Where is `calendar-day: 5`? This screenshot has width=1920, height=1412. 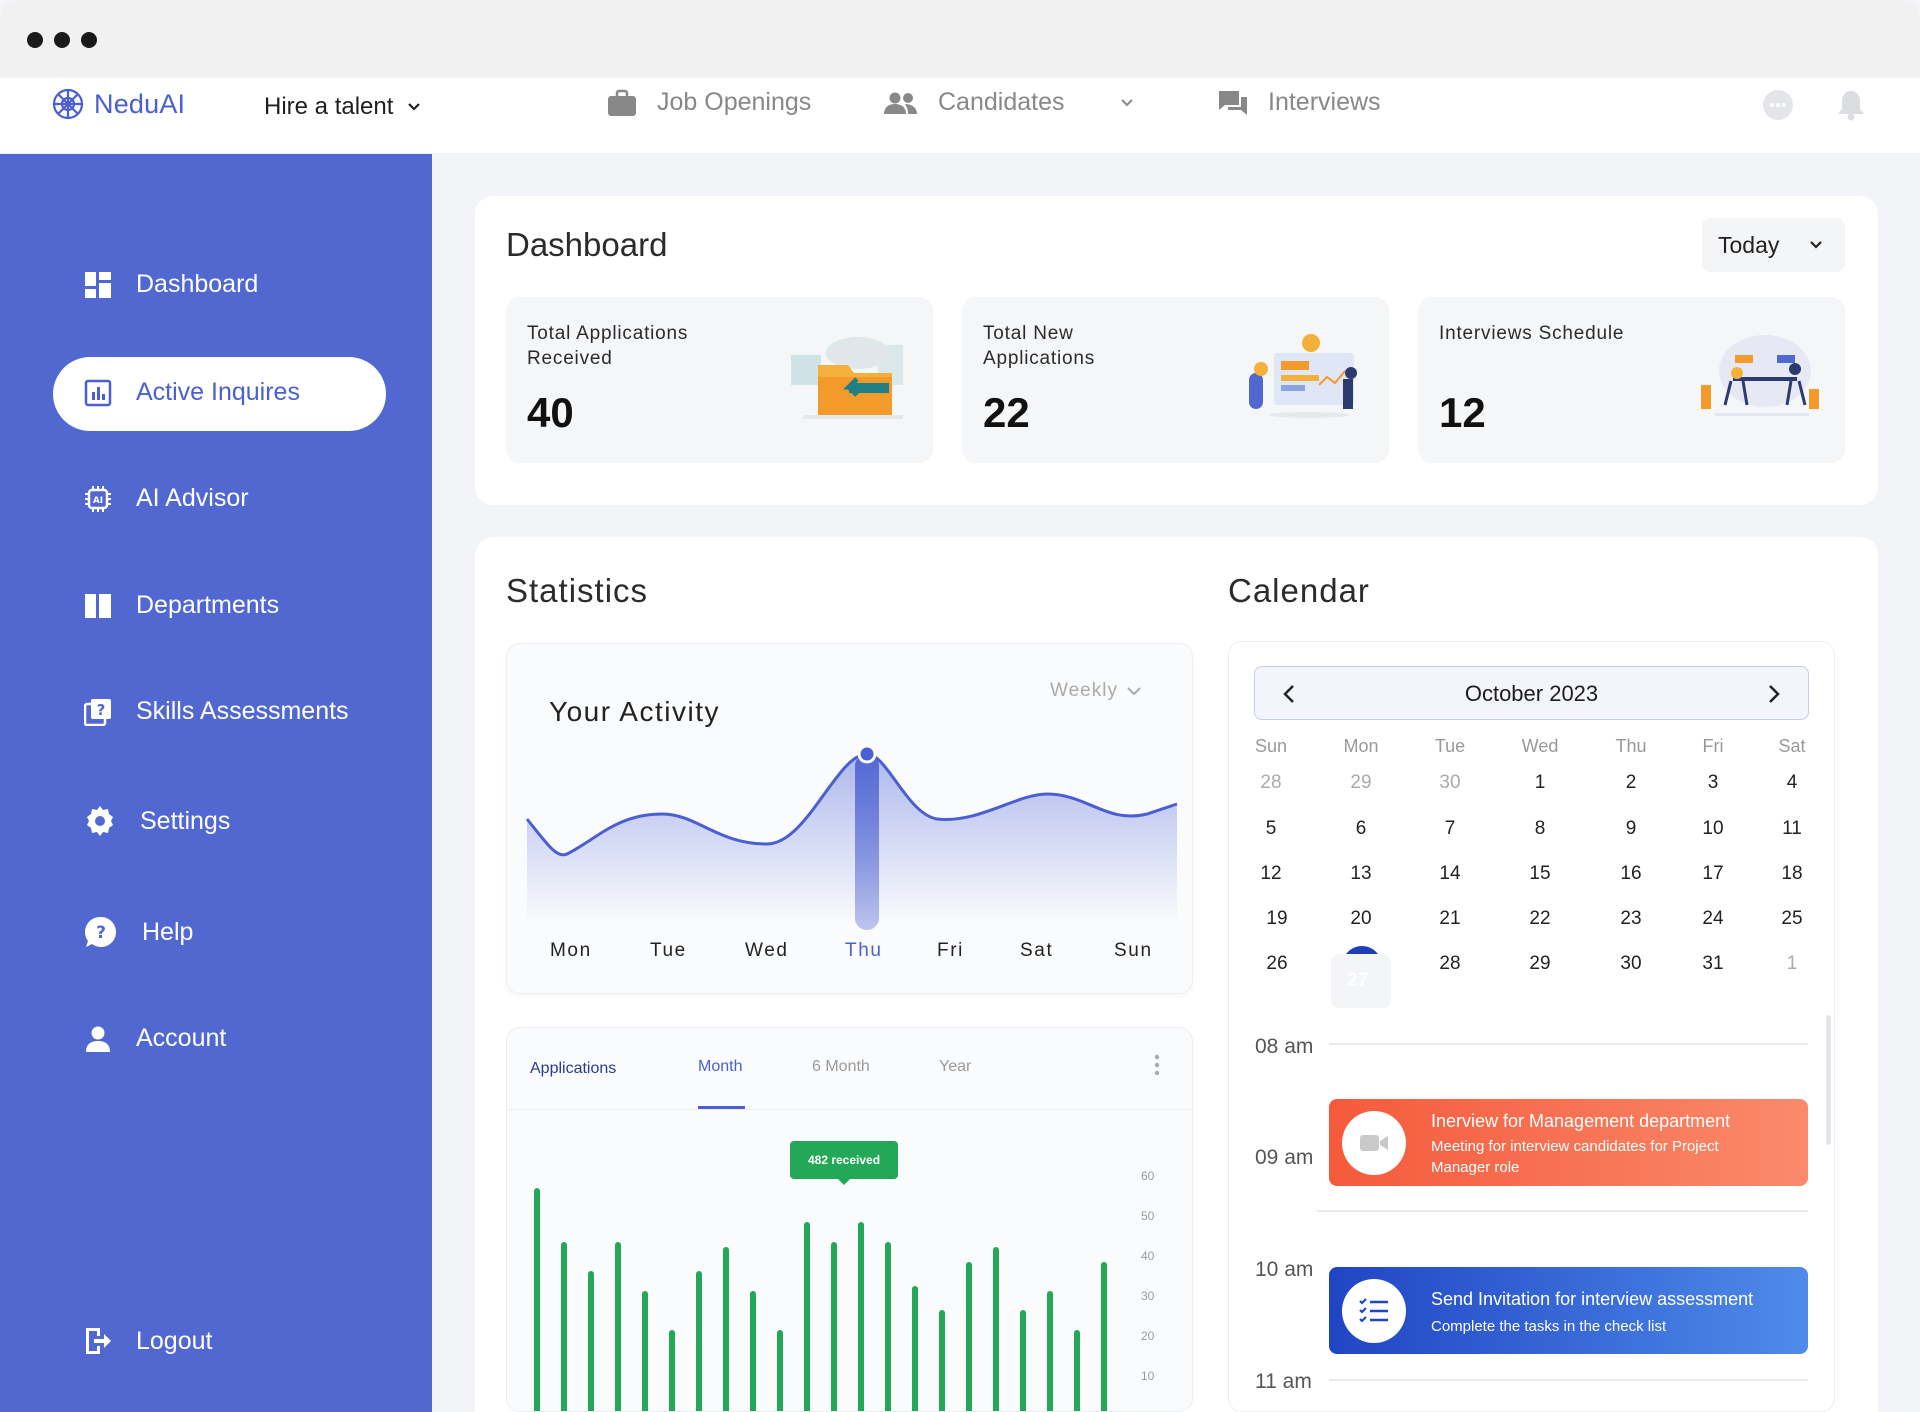 calendar-day: 5 is located at coordinates (1271, 829).